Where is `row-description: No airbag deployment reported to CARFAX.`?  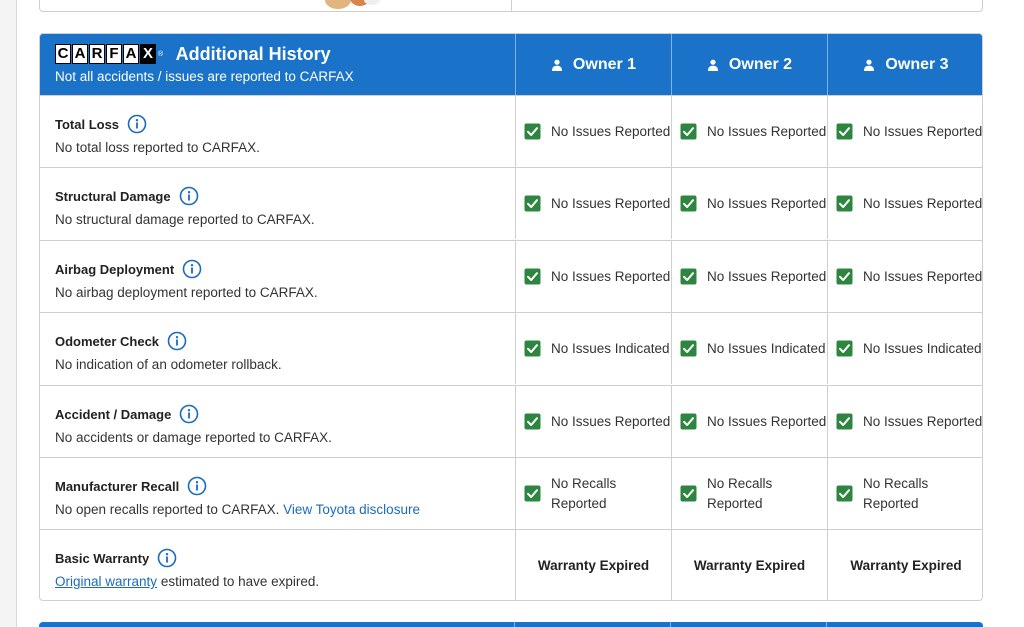
row-description: No airbag deployment reported to CARFAX. is located at coordinates (186, 292).